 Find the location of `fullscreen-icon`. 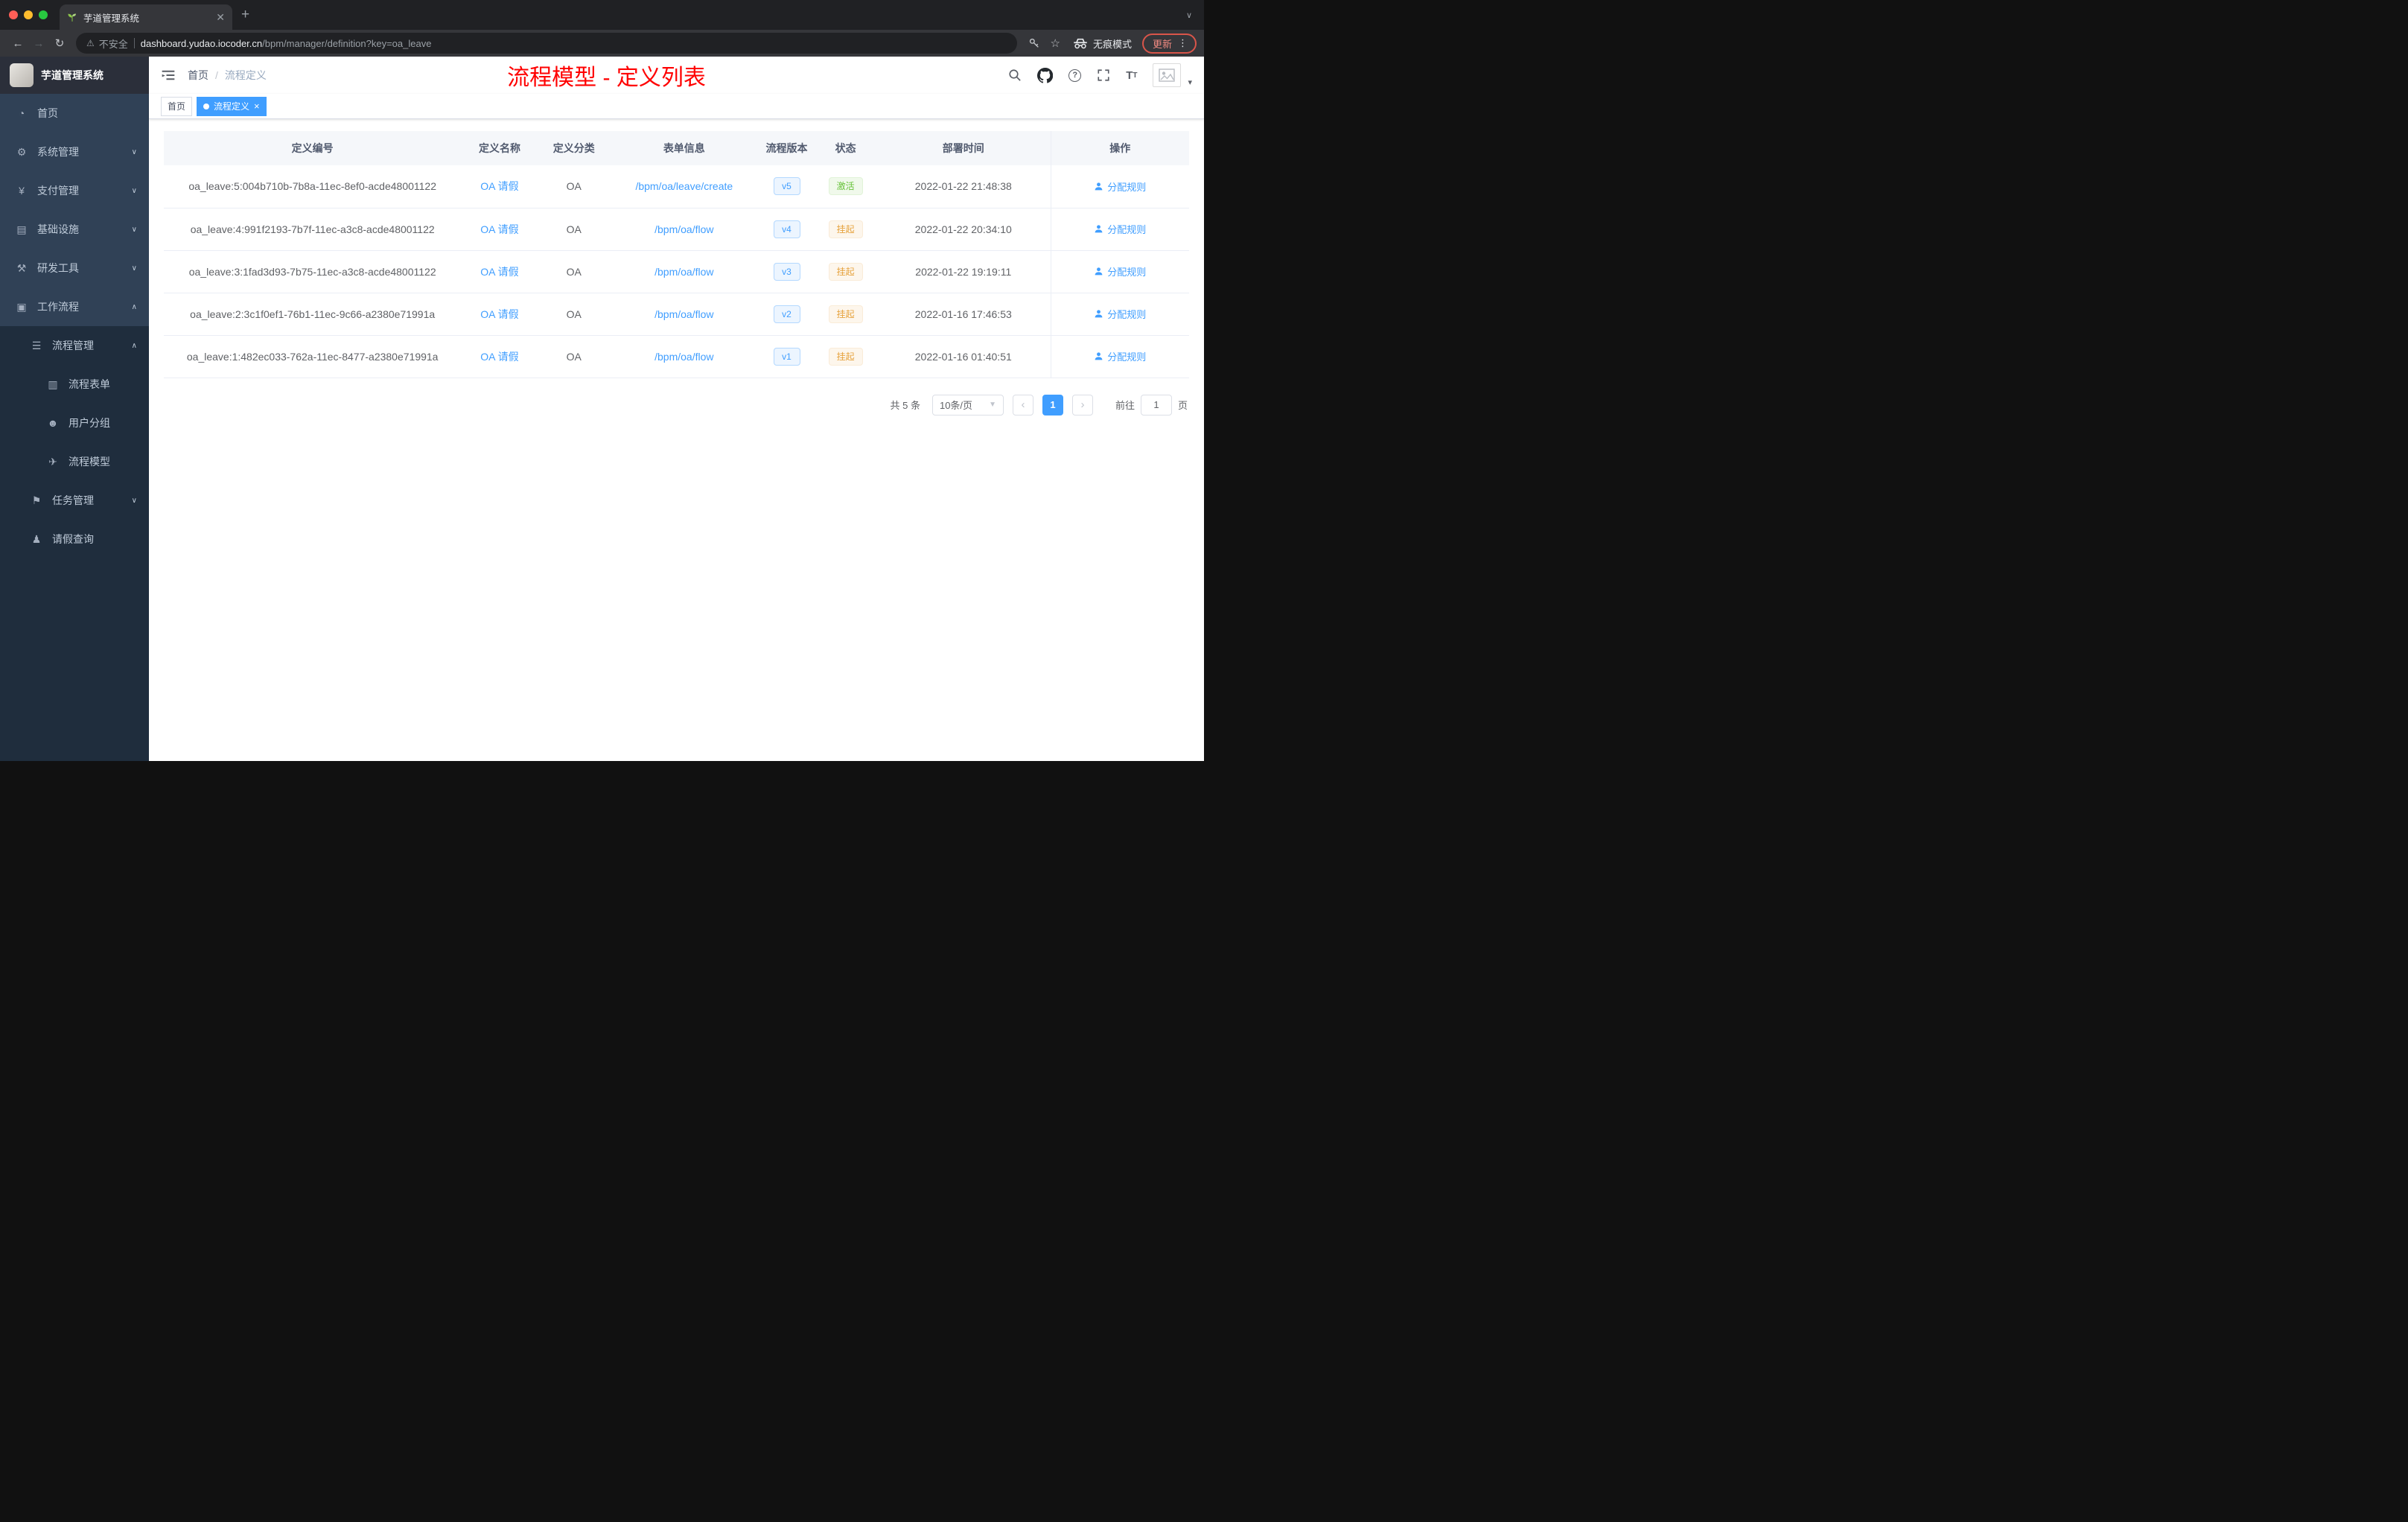

fullscreen-icon is located at coordinates (1103, 75).